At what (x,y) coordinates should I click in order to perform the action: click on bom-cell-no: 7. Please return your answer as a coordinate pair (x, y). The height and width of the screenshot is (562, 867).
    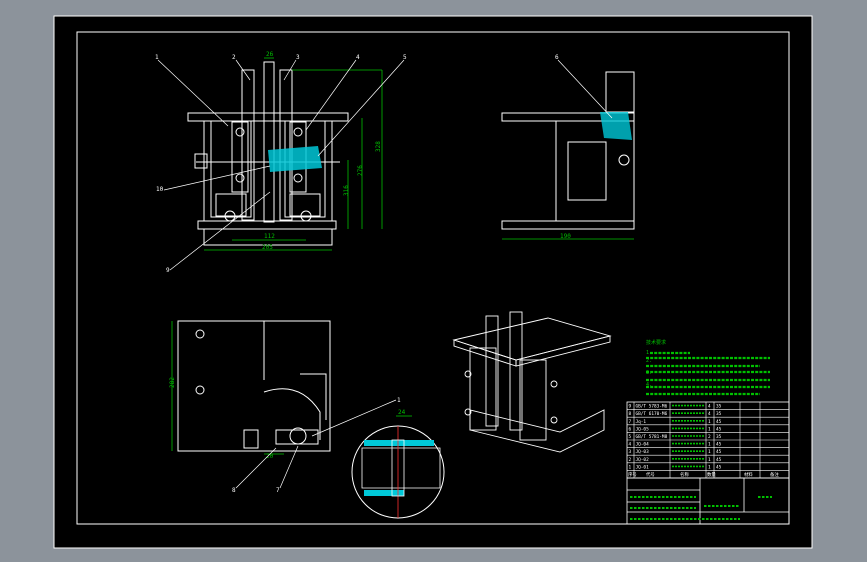
    Looking at the image, I should click on (630, 422).